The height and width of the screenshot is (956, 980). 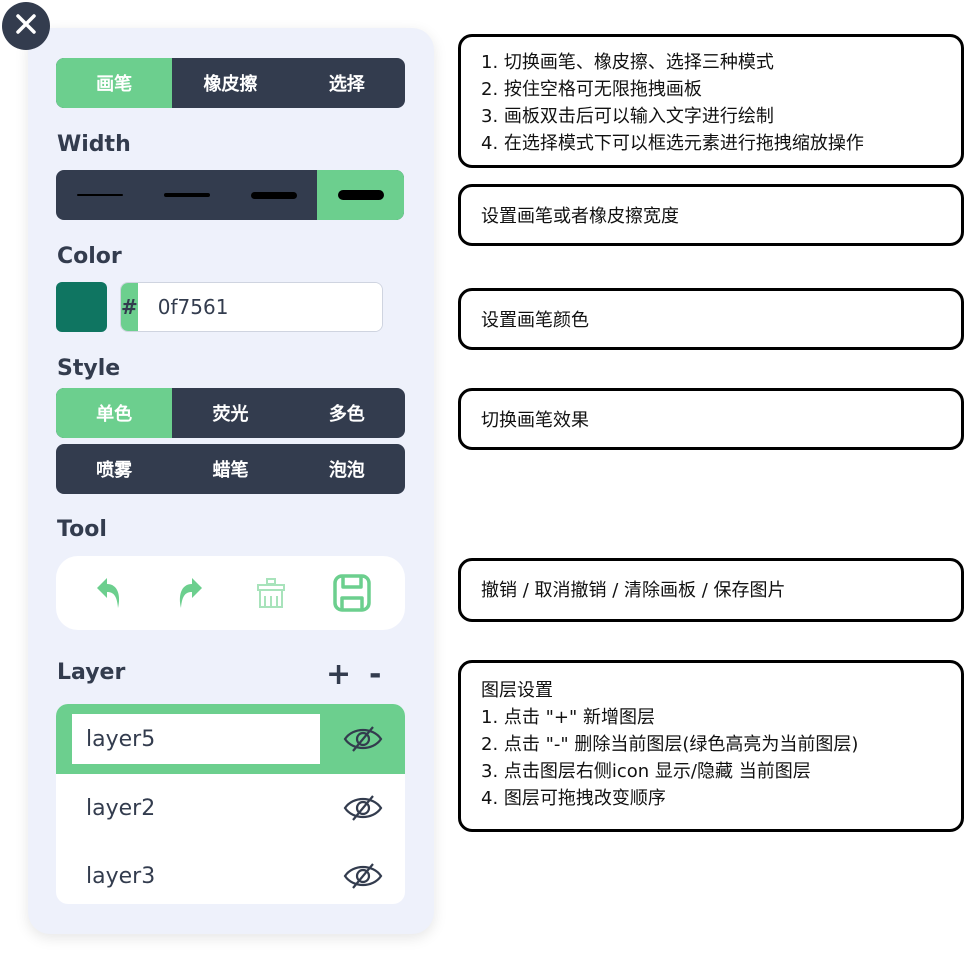 I want to click on style-crayon: 蜡笔, so click(x=230, y=469).